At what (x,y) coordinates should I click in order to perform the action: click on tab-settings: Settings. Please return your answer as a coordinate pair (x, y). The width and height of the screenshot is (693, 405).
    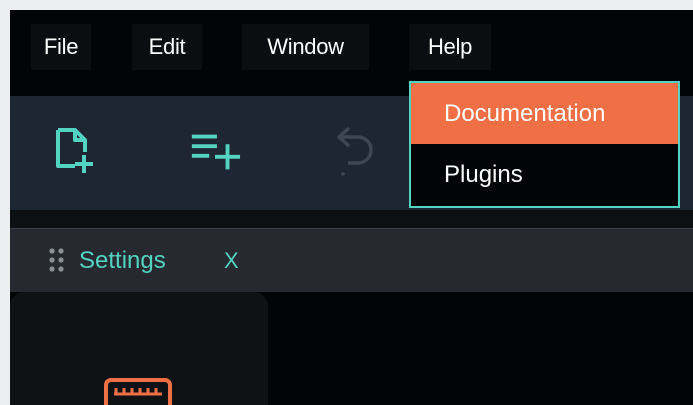
    Looking at the image, I should click on (122, 261).